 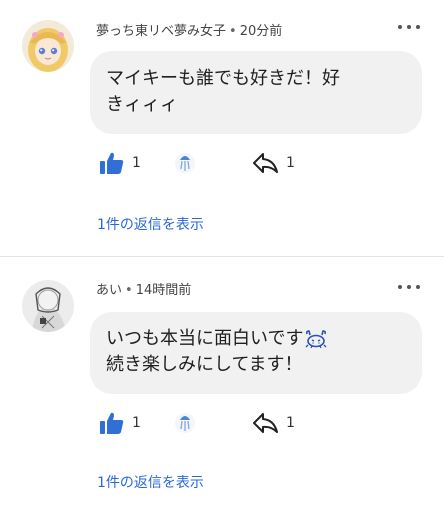 What do you see at coordinates (161, 31) in the screenshot?
I see `author-name: 夢っち東リベ夢み女子` at bounding box center [161, 31].